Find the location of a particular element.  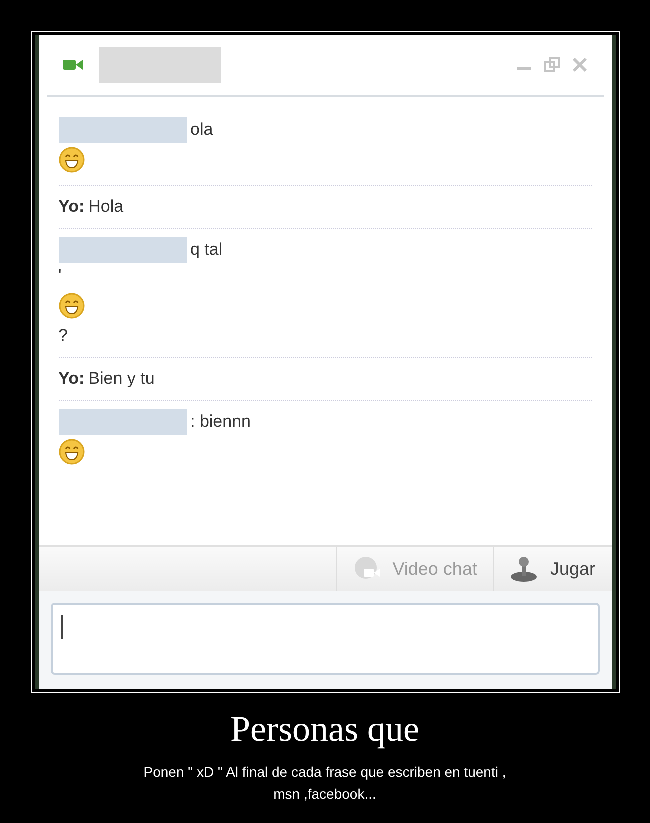

poster-title: Personas que is located at coordinates (325, 729).